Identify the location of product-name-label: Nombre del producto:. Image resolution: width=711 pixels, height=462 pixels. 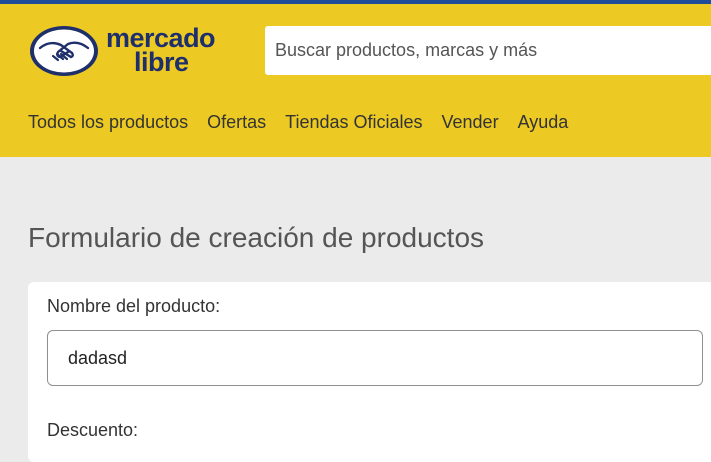
(134, 306).